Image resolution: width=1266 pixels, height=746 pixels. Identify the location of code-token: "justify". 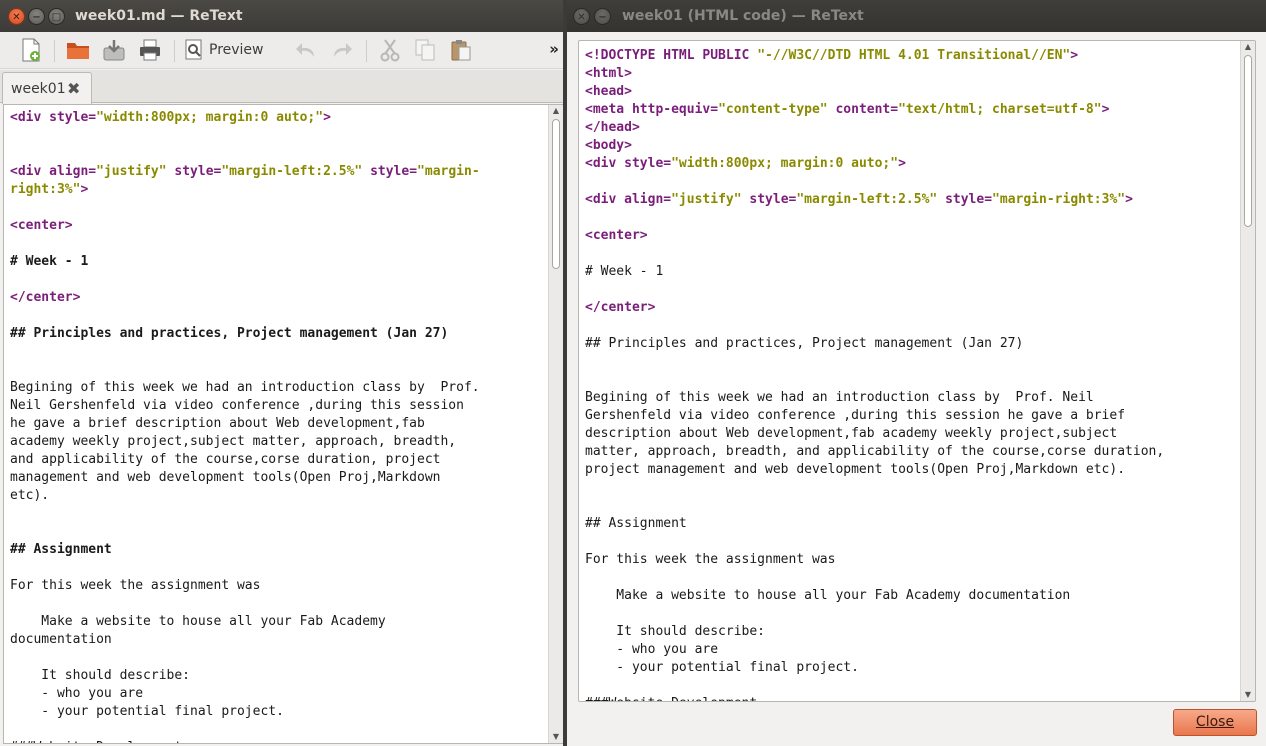
(135, 171).